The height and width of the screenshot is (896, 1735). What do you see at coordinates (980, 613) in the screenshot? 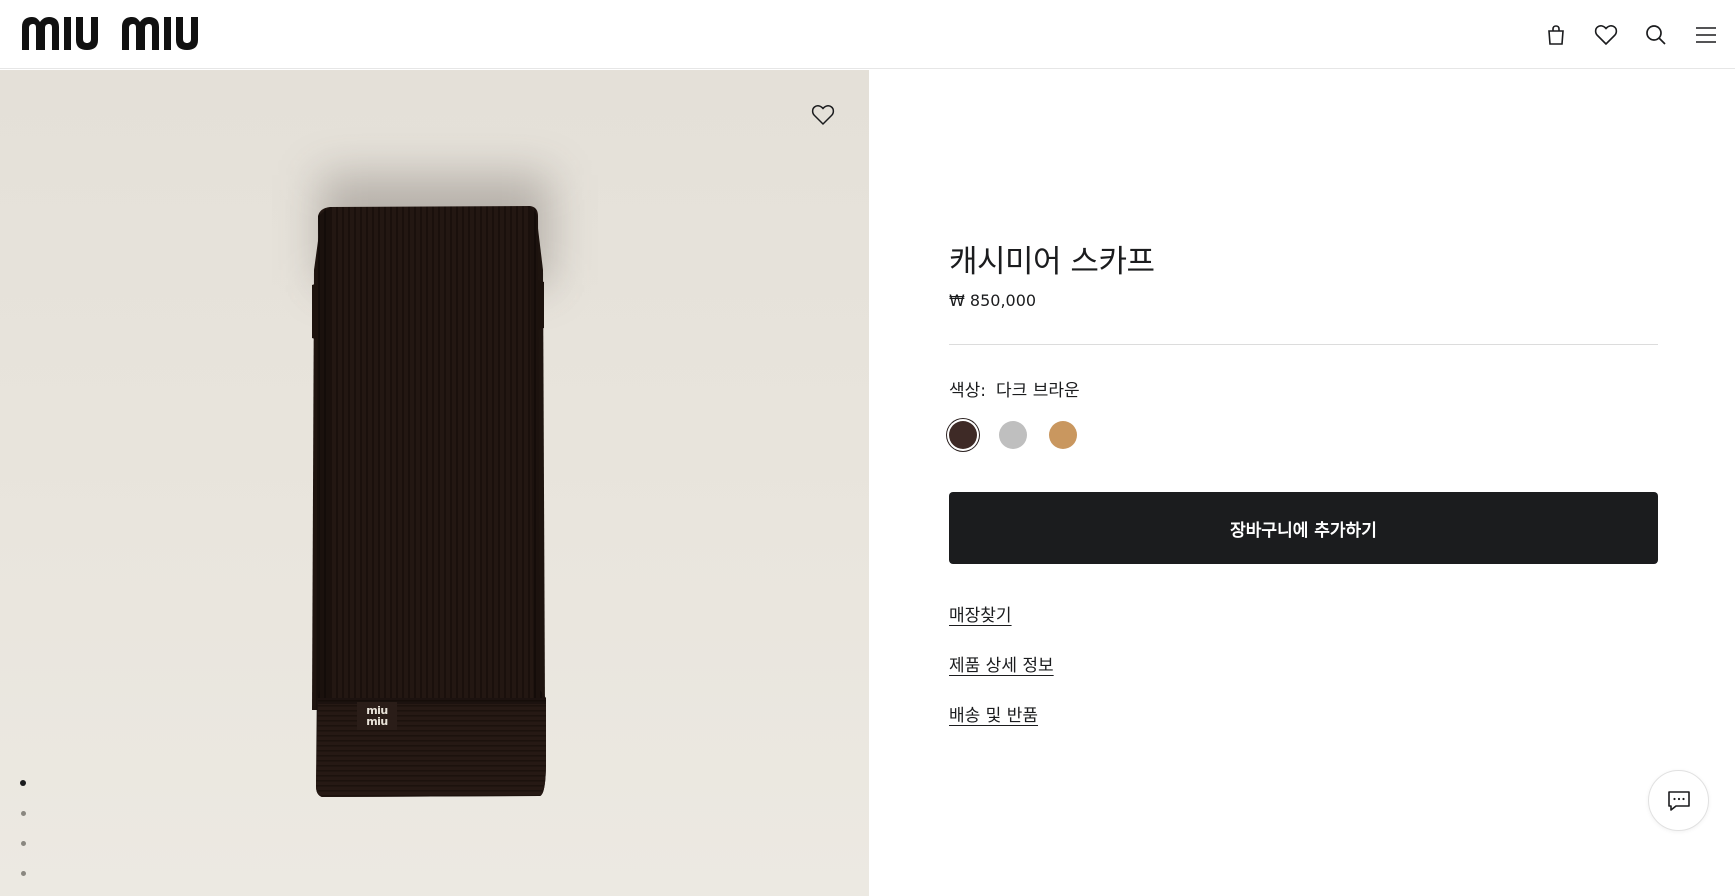
I see `find-store-link: 매장찾기` at bounding box center [980, 613].